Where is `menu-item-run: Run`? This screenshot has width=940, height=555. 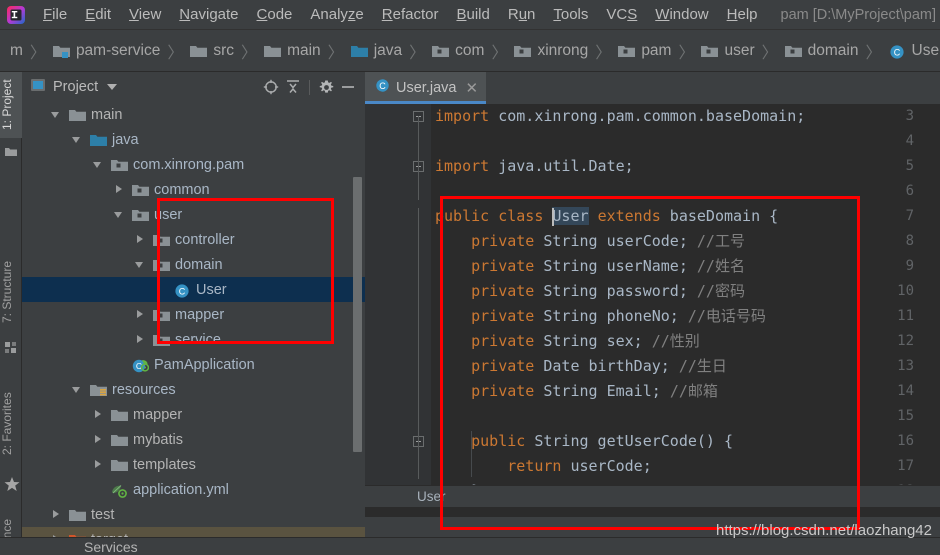
menu-item-run: Run is located at coordinates (522, 15).